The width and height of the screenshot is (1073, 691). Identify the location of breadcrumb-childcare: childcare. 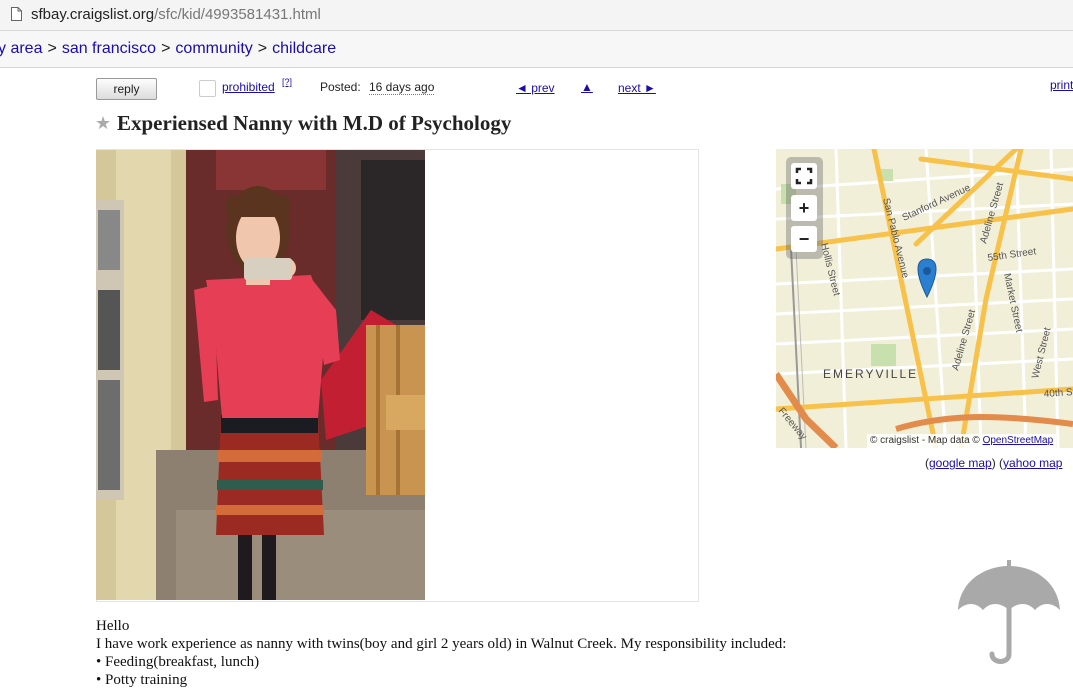
(304, 48).